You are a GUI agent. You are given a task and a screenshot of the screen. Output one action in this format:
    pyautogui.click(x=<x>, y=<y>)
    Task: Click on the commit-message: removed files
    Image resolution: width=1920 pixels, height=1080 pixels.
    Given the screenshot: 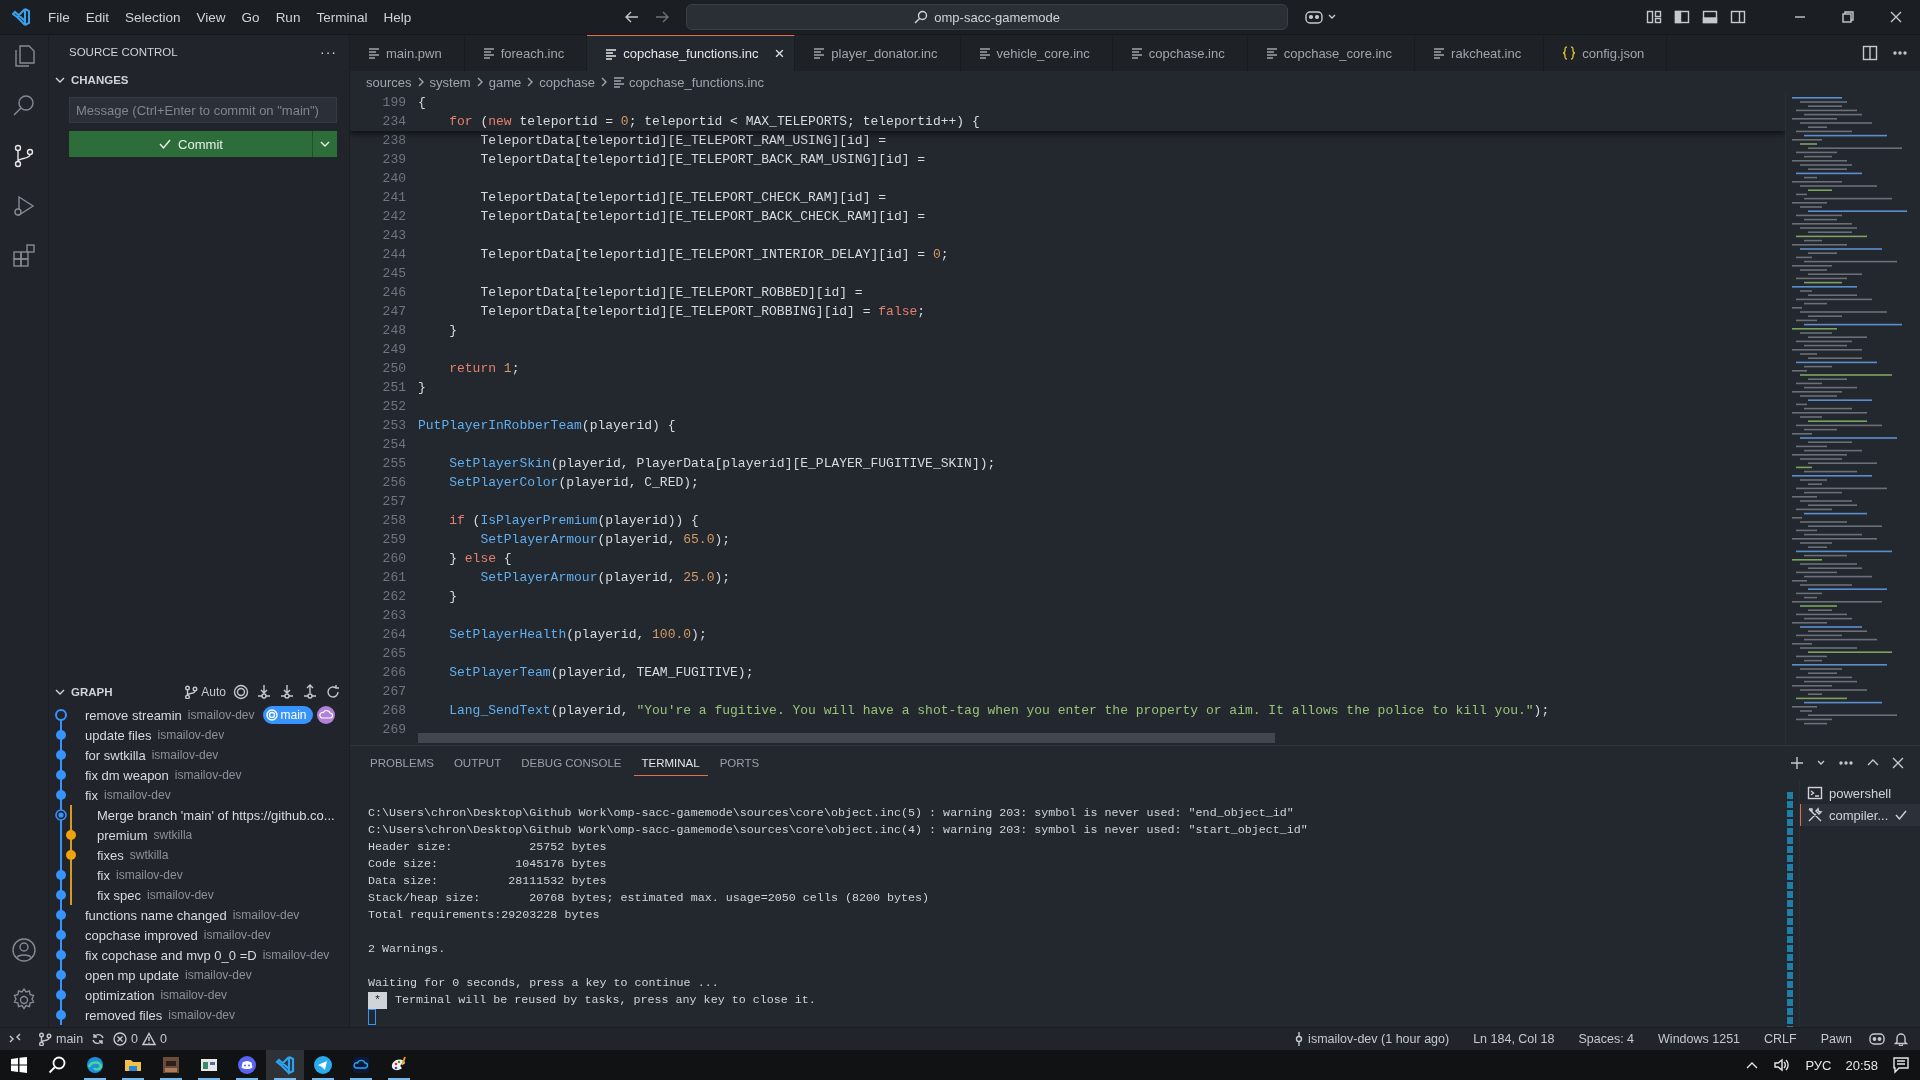 What is the action you would take?
    pyautogui.click(x=124, y=1015)
    